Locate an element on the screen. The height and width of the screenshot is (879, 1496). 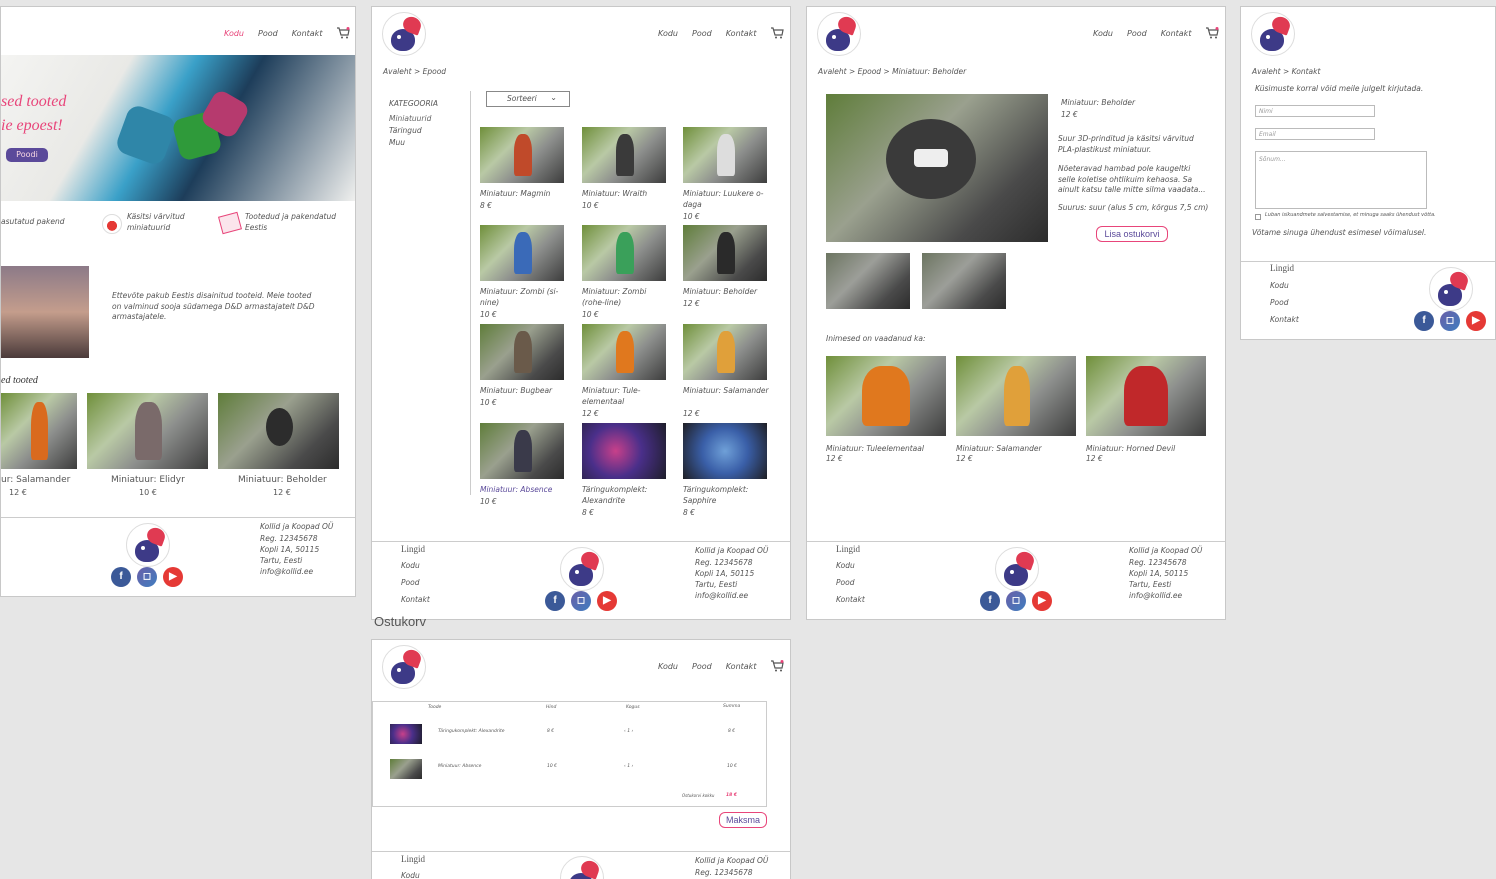
email-field: Email is located at coordinates (1315, 134).